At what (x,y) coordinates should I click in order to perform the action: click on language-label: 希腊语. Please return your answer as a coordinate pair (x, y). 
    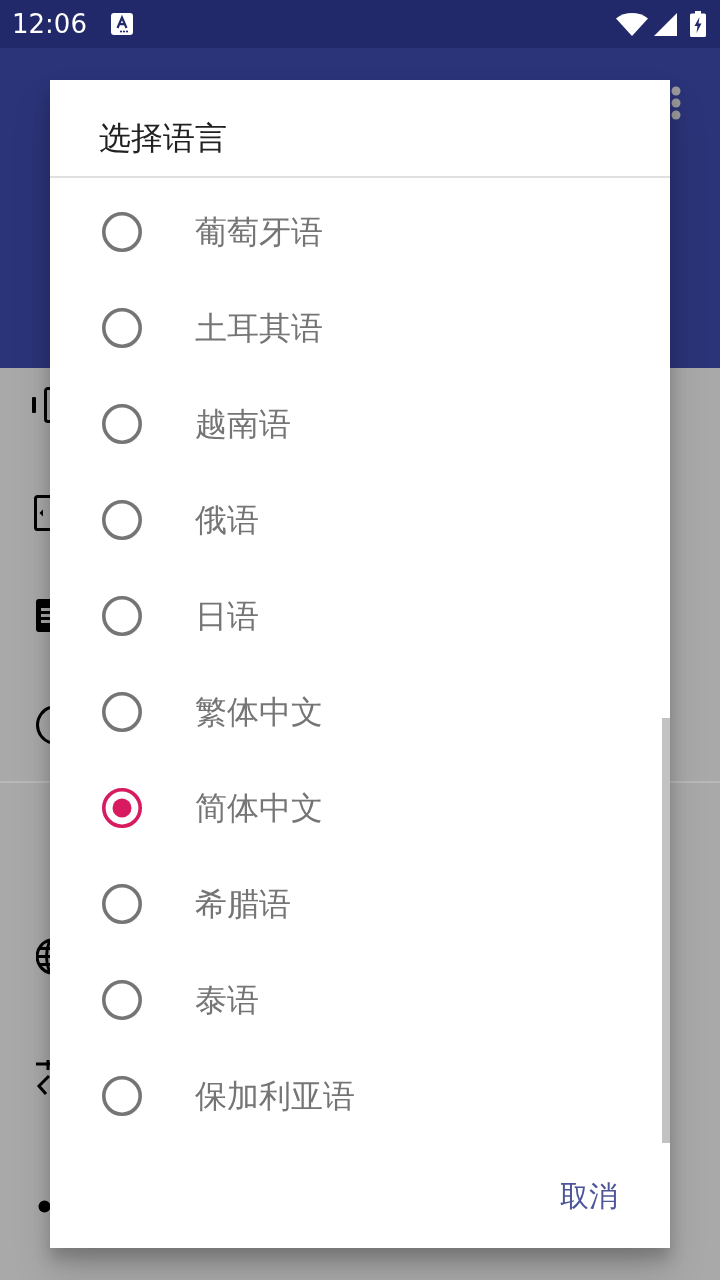
    Looking at the image, I should click on (243, 904).